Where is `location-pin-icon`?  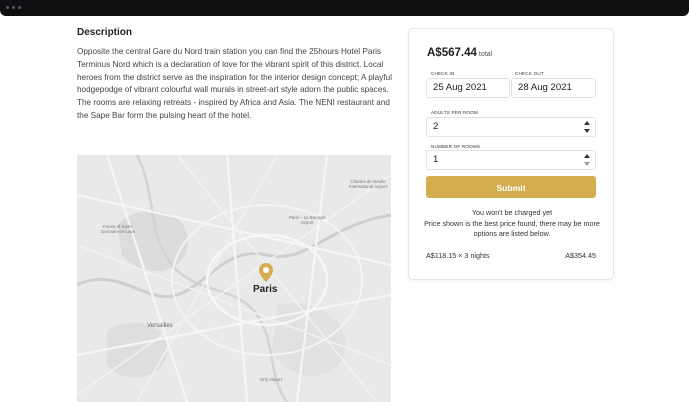 location-pin-icon is located at coordinates (266, 272).